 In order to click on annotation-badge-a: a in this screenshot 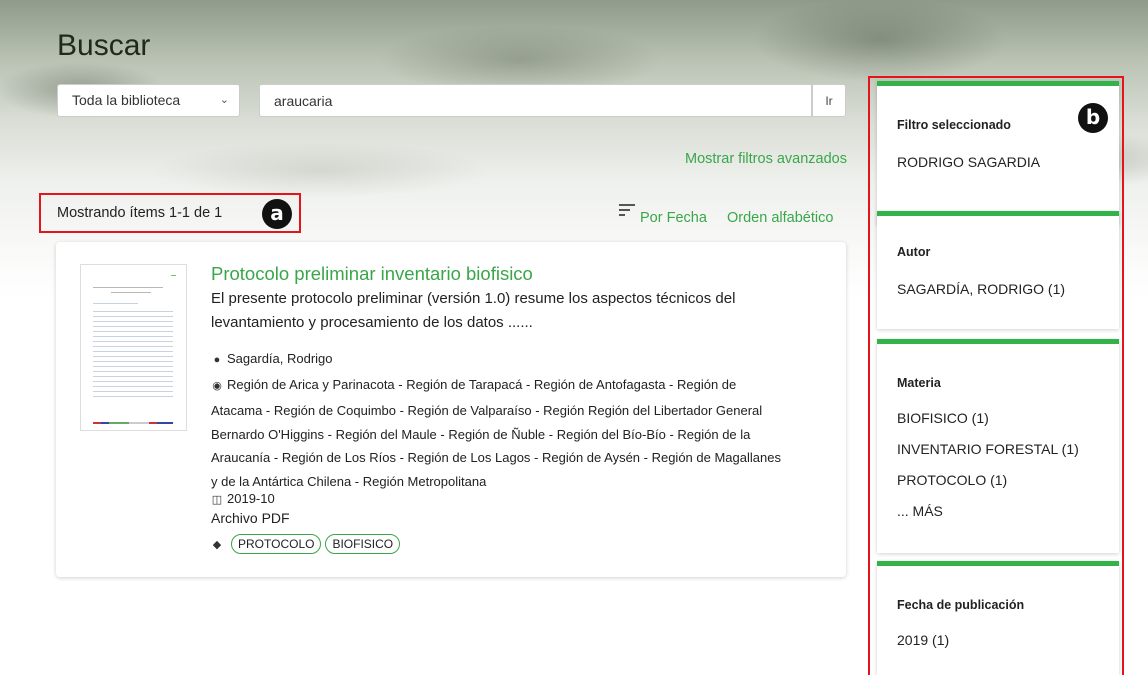, I will do `click(277, 214)`.